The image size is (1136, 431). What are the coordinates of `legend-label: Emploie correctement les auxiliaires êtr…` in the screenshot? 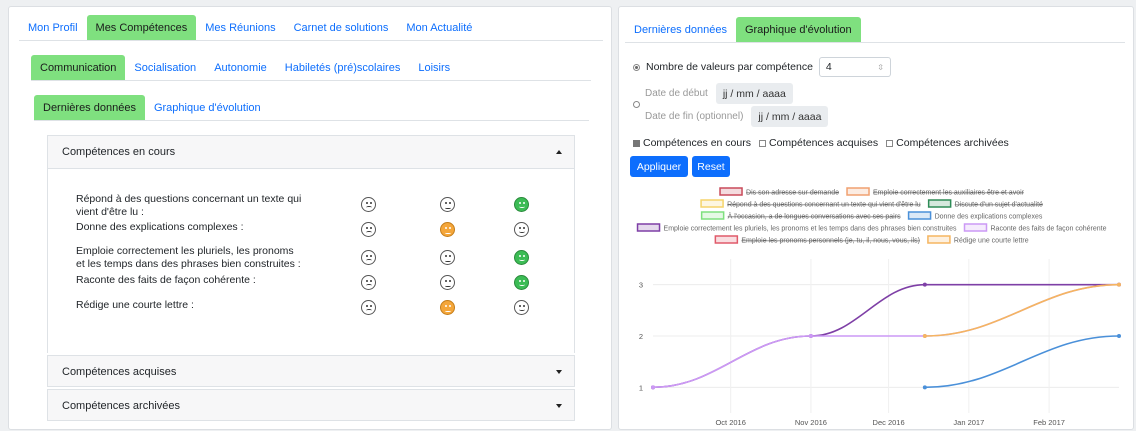 It's located at (949, 193).